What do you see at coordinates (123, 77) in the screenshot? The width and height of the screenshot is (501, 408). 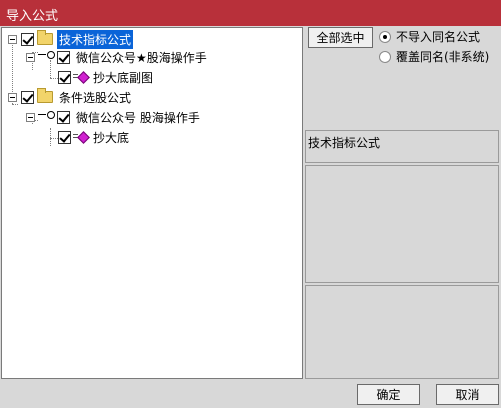 I see `tree-node-label: 抄大底副图` at bounding box center [123, 77].